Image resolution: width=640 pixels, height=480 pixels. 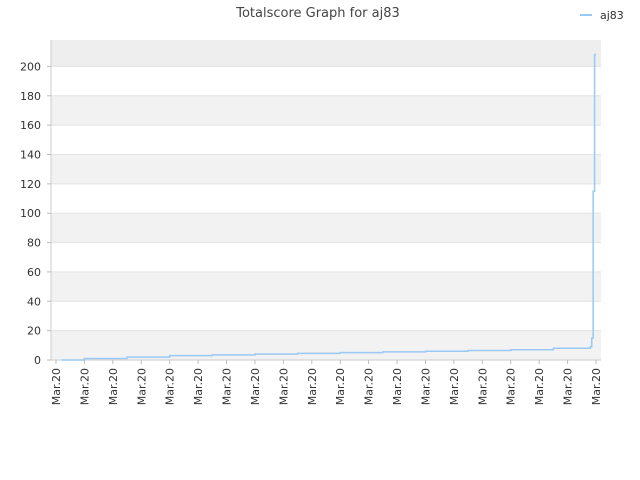 I want to click on legend: aj83, so click(x=602, y=15).